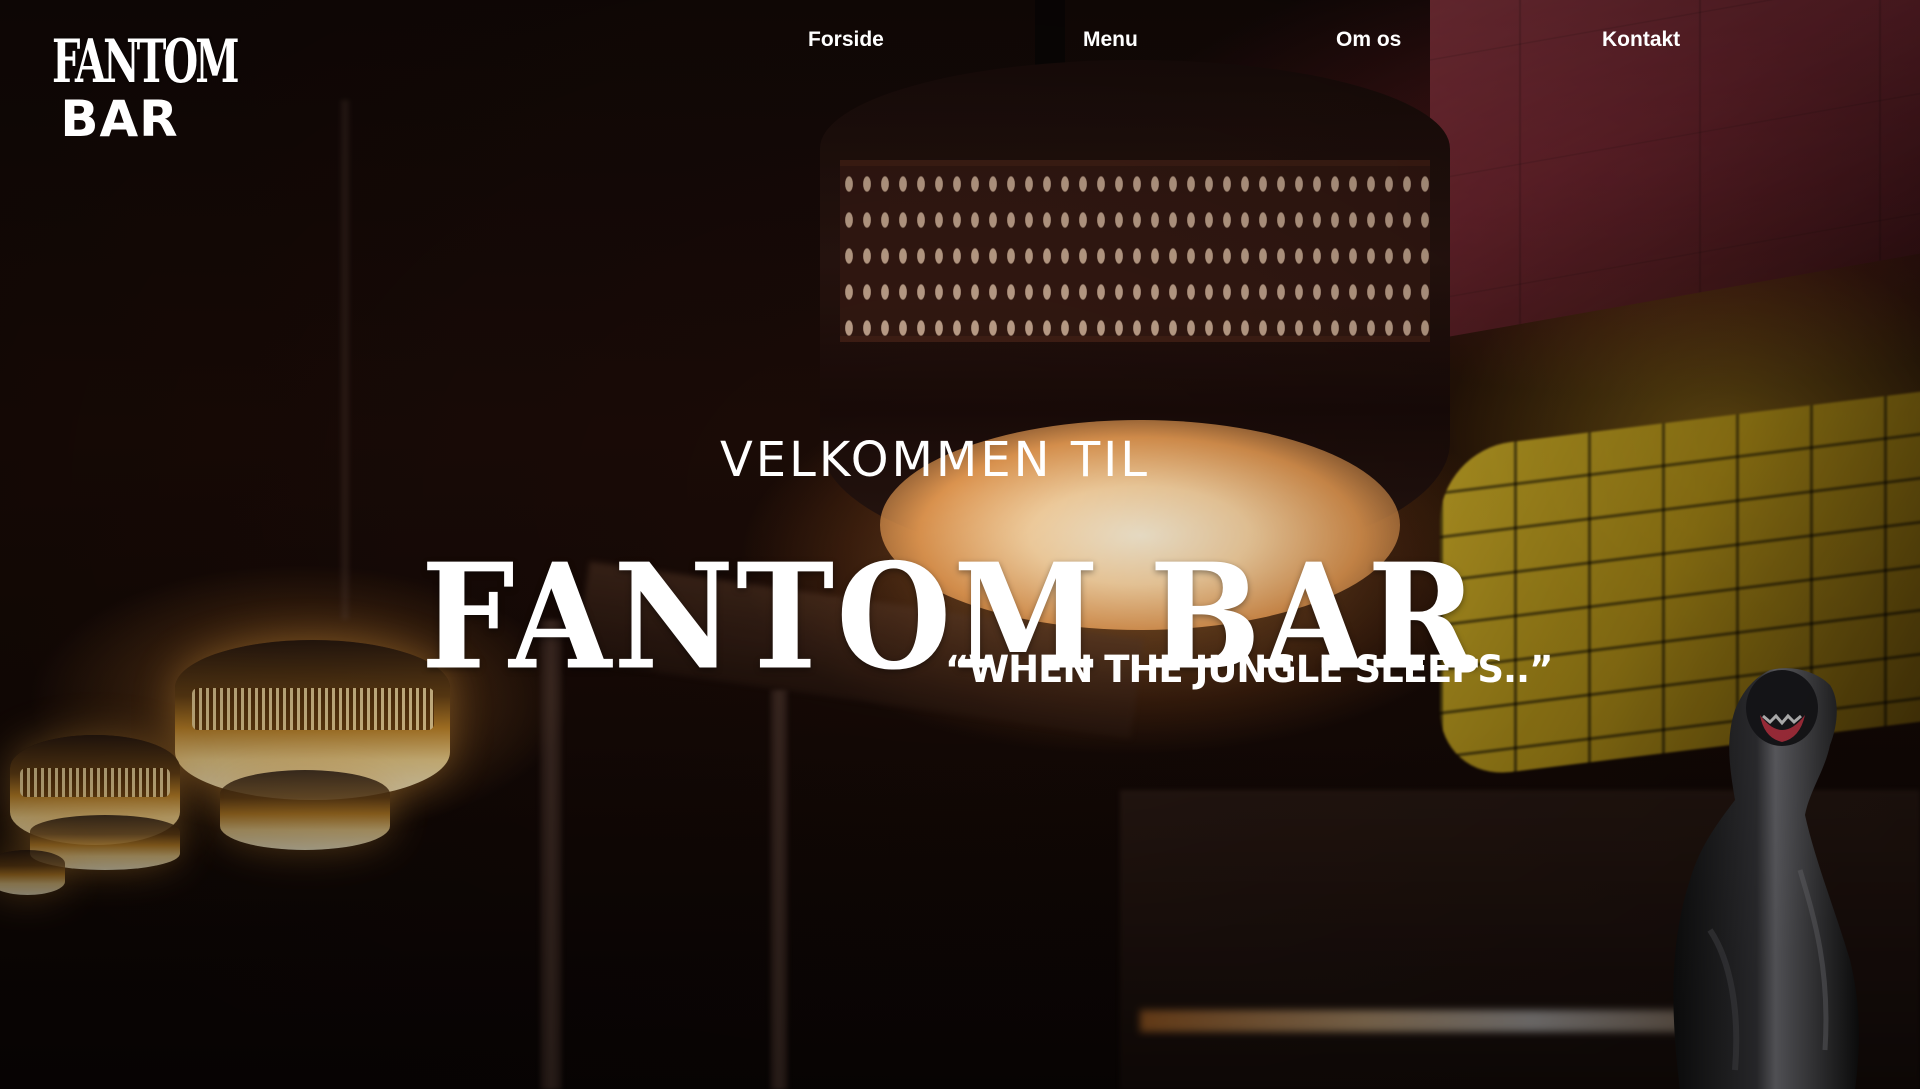  What do you see at coordinates (1641, 40) in the screenshot?
I see `nav-link-kontakt: Kontakt` at bounding box center [1641, 40].